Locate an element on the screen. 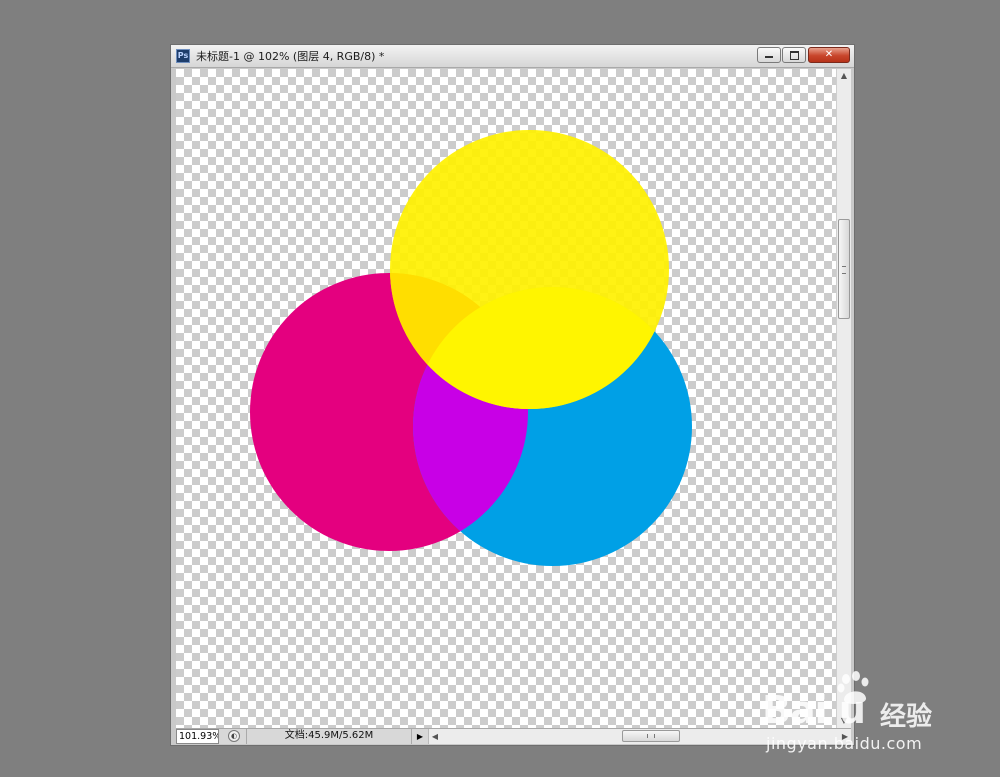 Image resolution: width=1000 pixels, height=777 pixels. horizontal-scroll-thumb is located at coordinates (651, 736).